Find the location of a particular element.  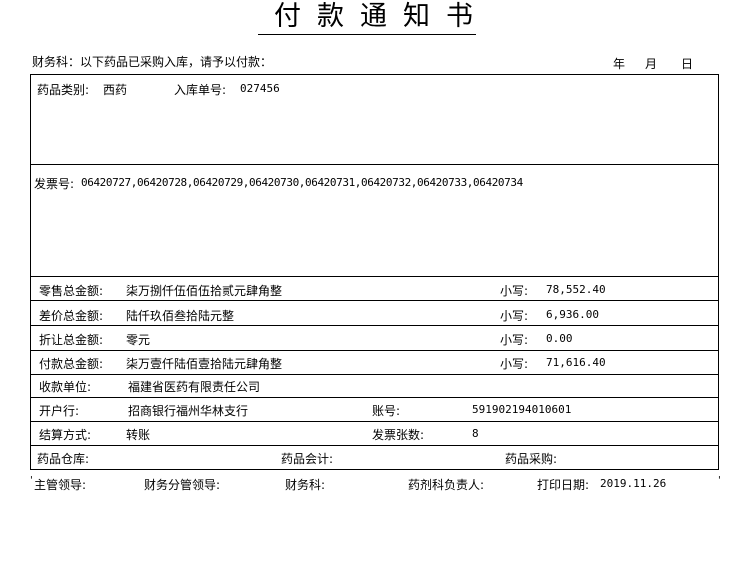

category-label: 药品类别: is located at coordinates (63, 90).